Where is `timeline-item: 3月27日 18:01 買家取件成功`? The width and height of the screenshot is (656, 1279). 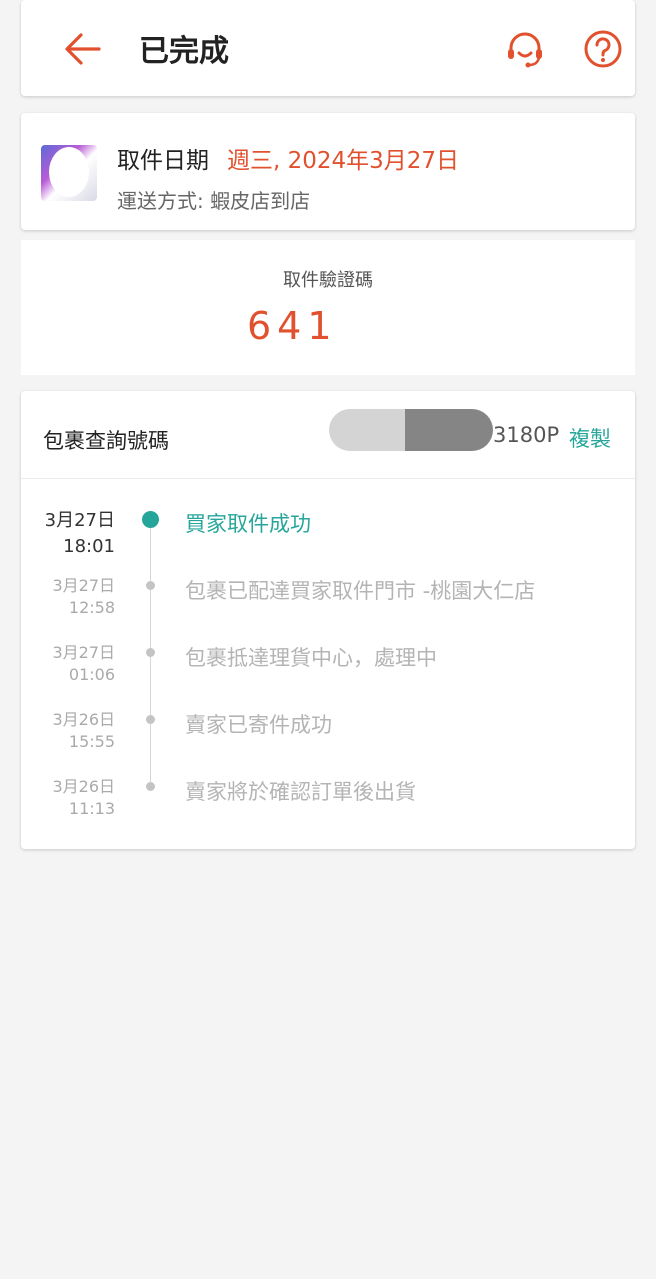
timeline-item: 3月27日 18:01 買家取件成功 is located at coordinates (328, 538).